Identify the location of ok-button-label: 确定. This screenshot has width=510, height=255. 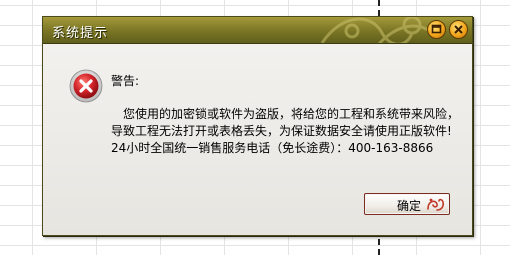
(409, 206).